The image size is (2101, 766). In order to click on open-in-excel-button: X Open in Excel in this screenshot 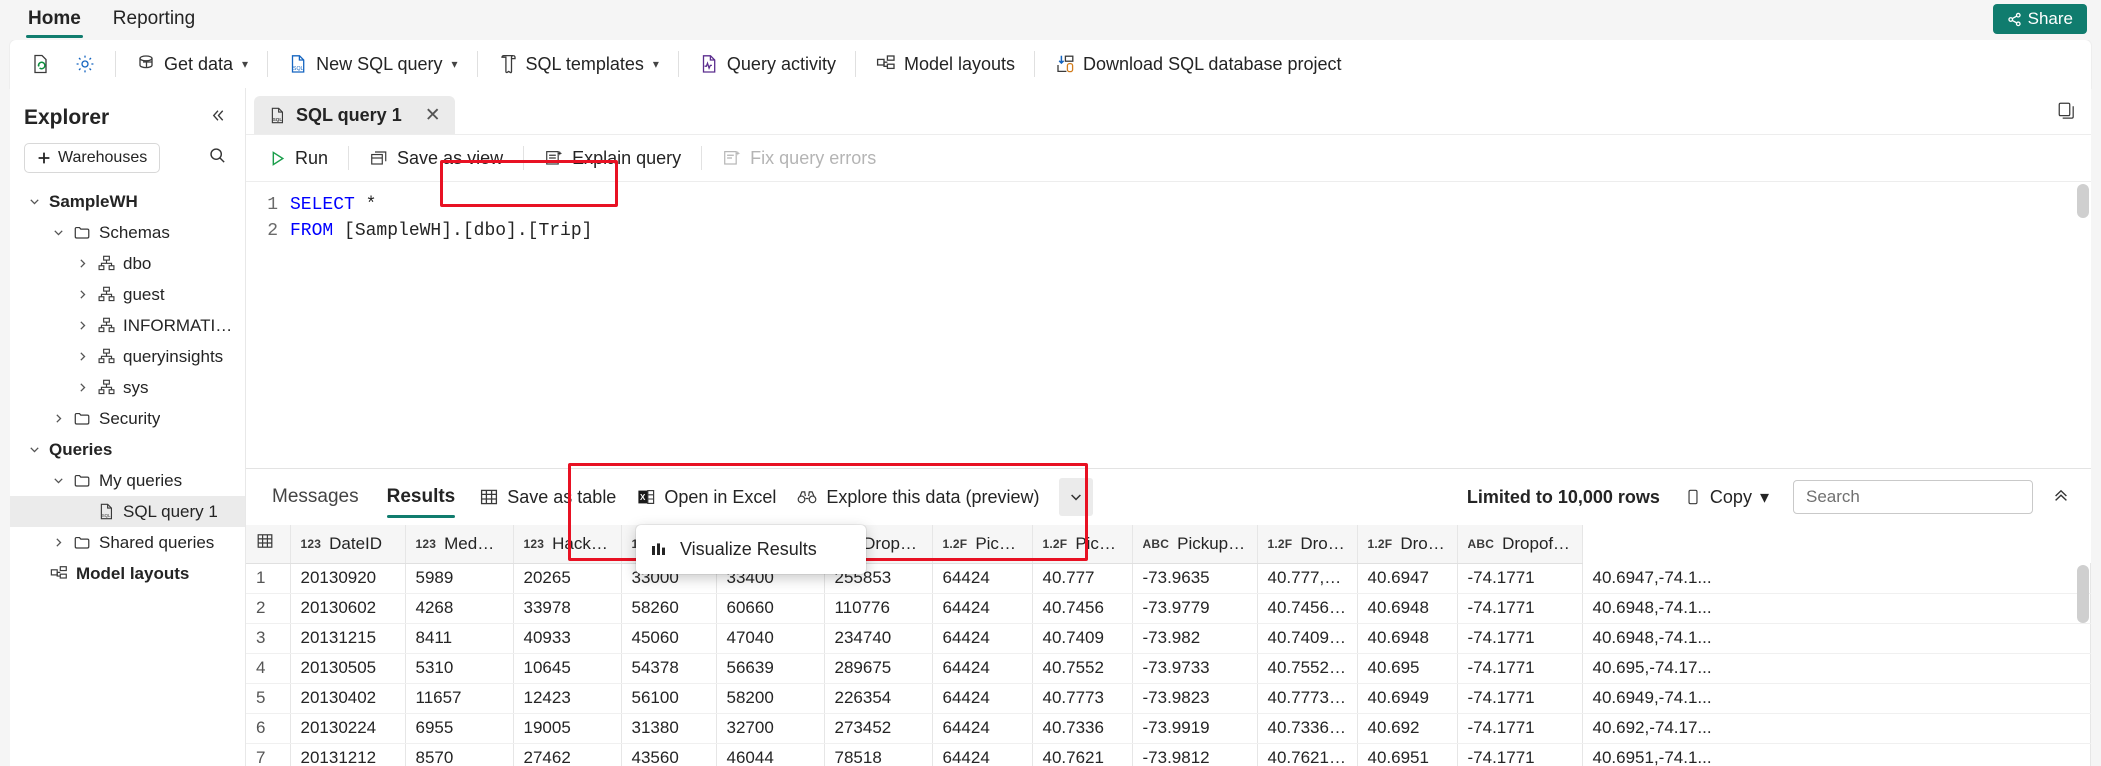, I will do `click(706, 497)`.